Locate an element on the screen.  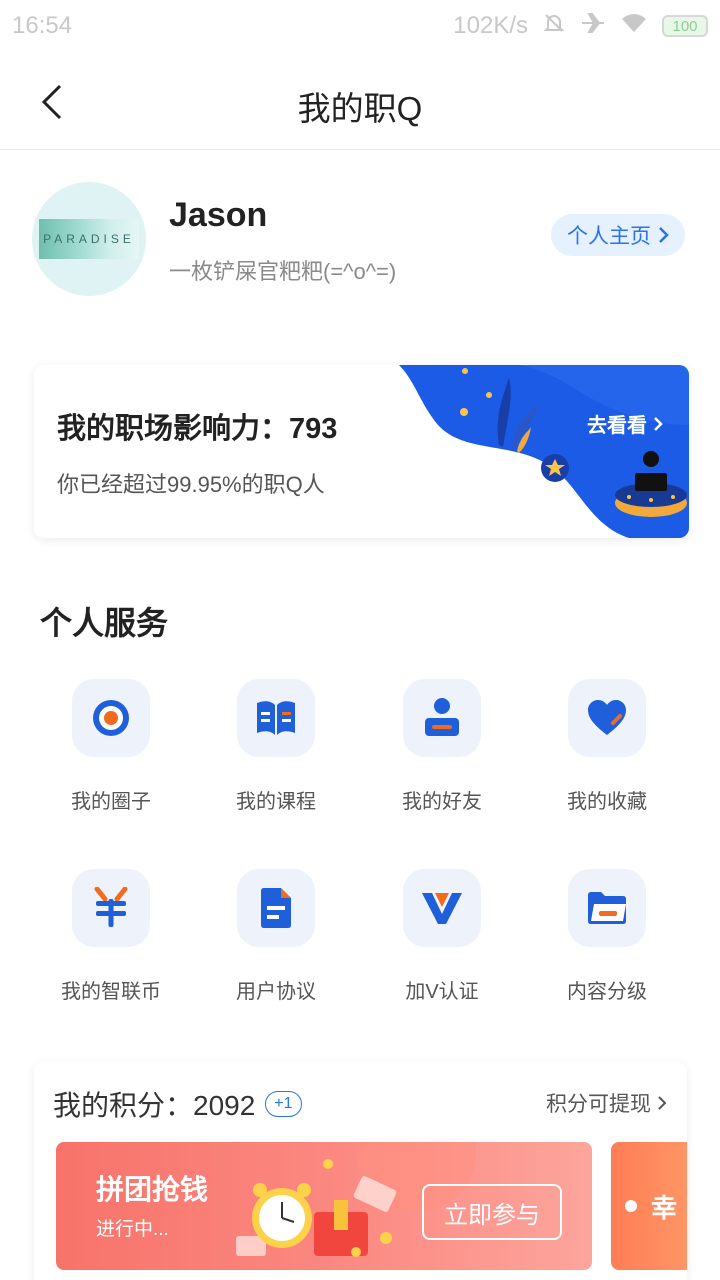
service-label: 用户协议 is located at coordinates (276, 992).